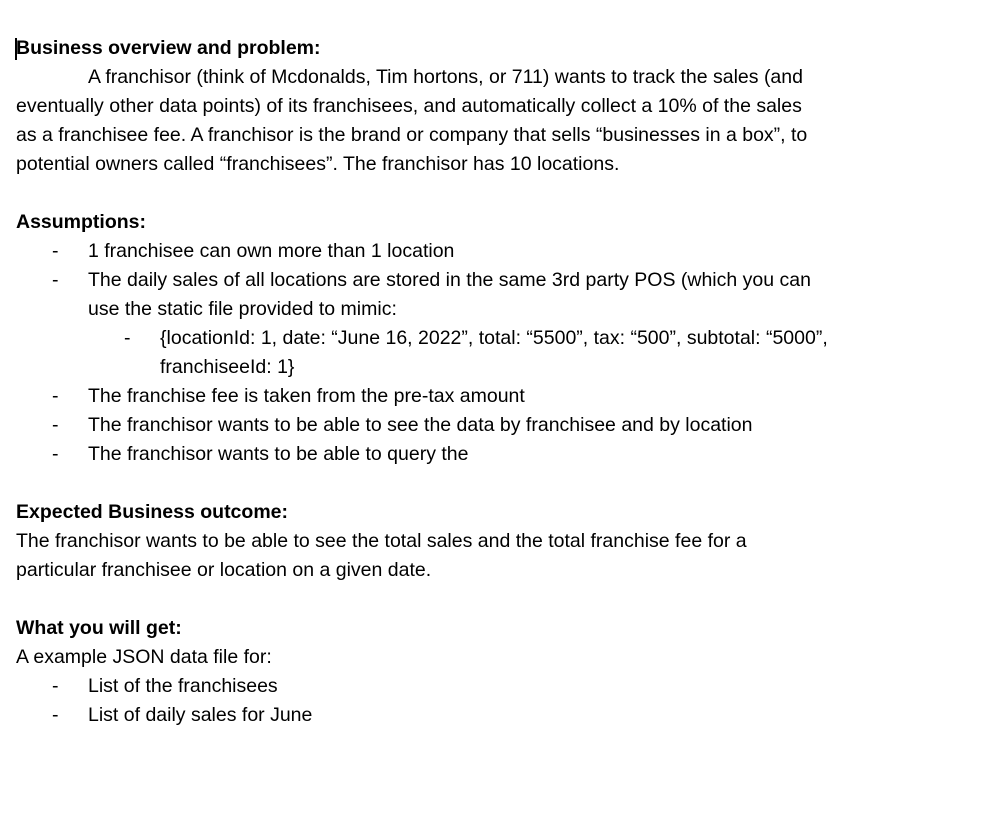 The height and width of the screenshot is (814, 998). I want to click on text-cursor, so click(16, 49).